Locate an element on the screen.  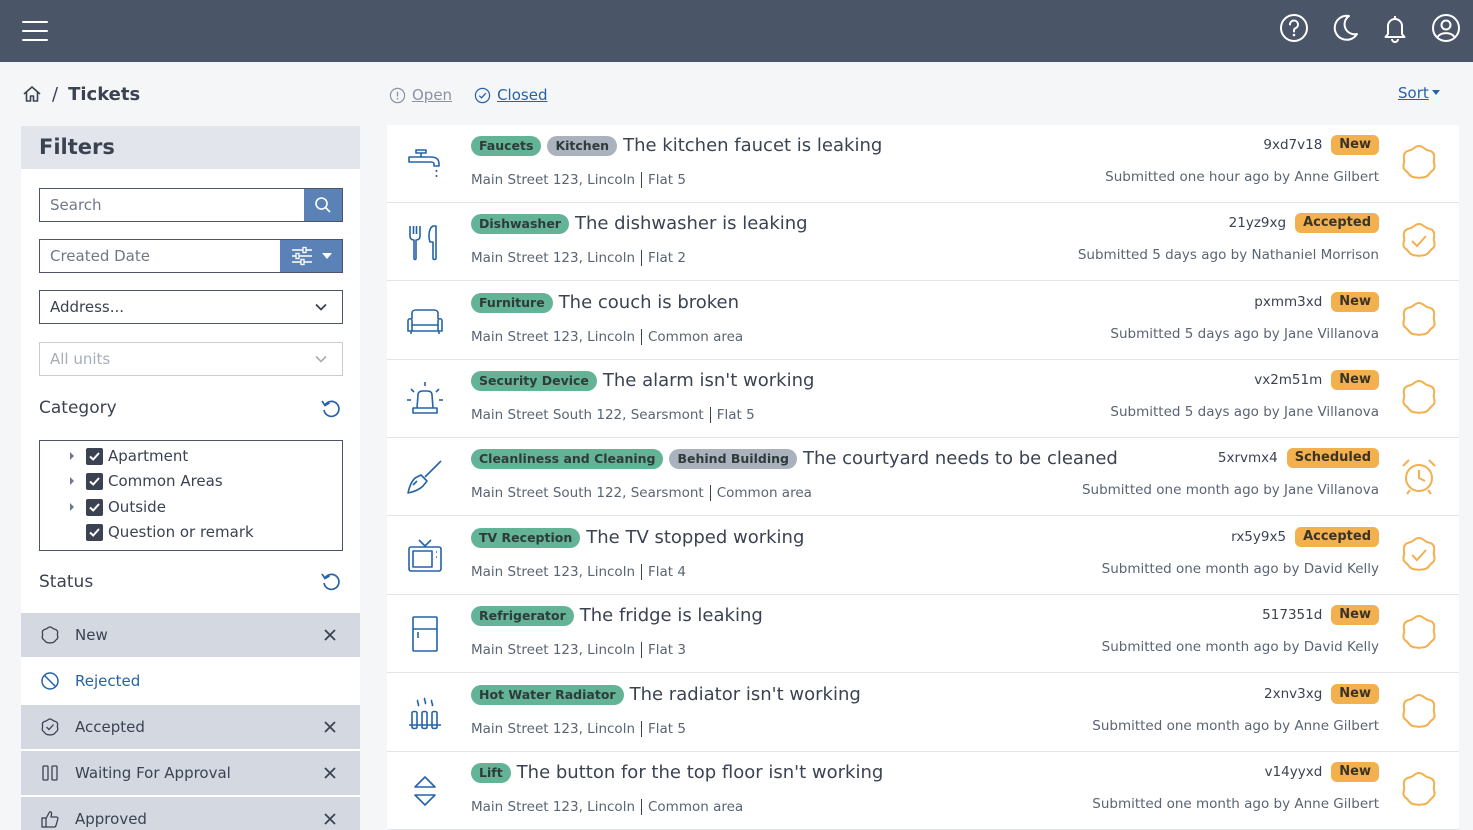
ticket-address: Main Street 123, Lincoln Common area is located at coordinates (607, 337).